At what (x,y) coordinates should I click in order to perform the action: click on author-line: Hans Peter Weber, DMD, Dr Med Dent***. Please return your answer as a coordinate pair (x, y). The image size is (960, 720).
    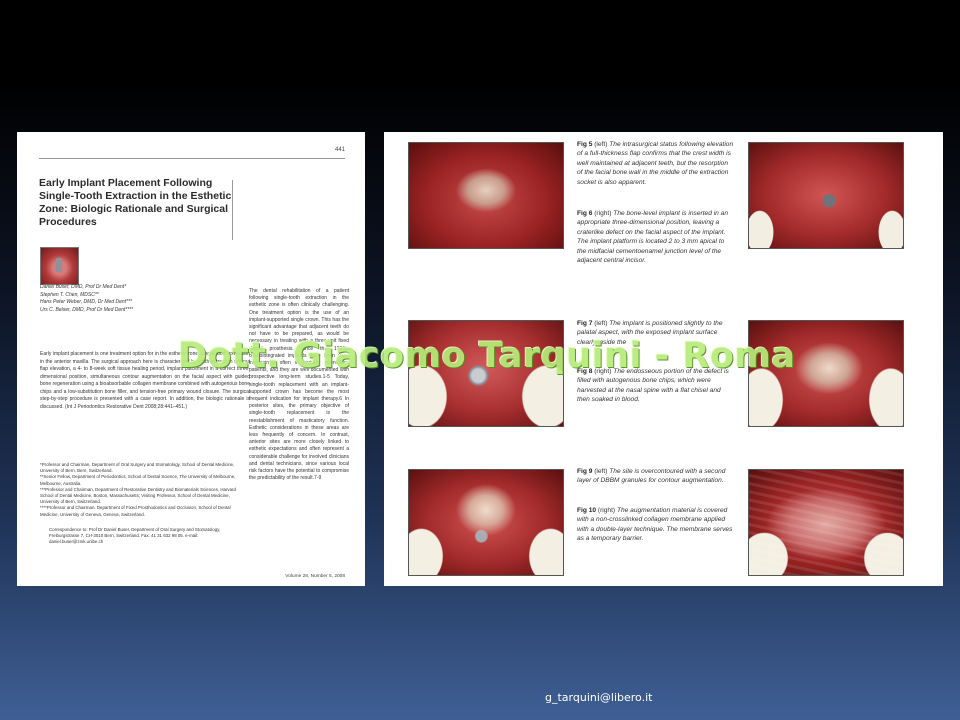
    Looking at the image, I should click on (86, 302).